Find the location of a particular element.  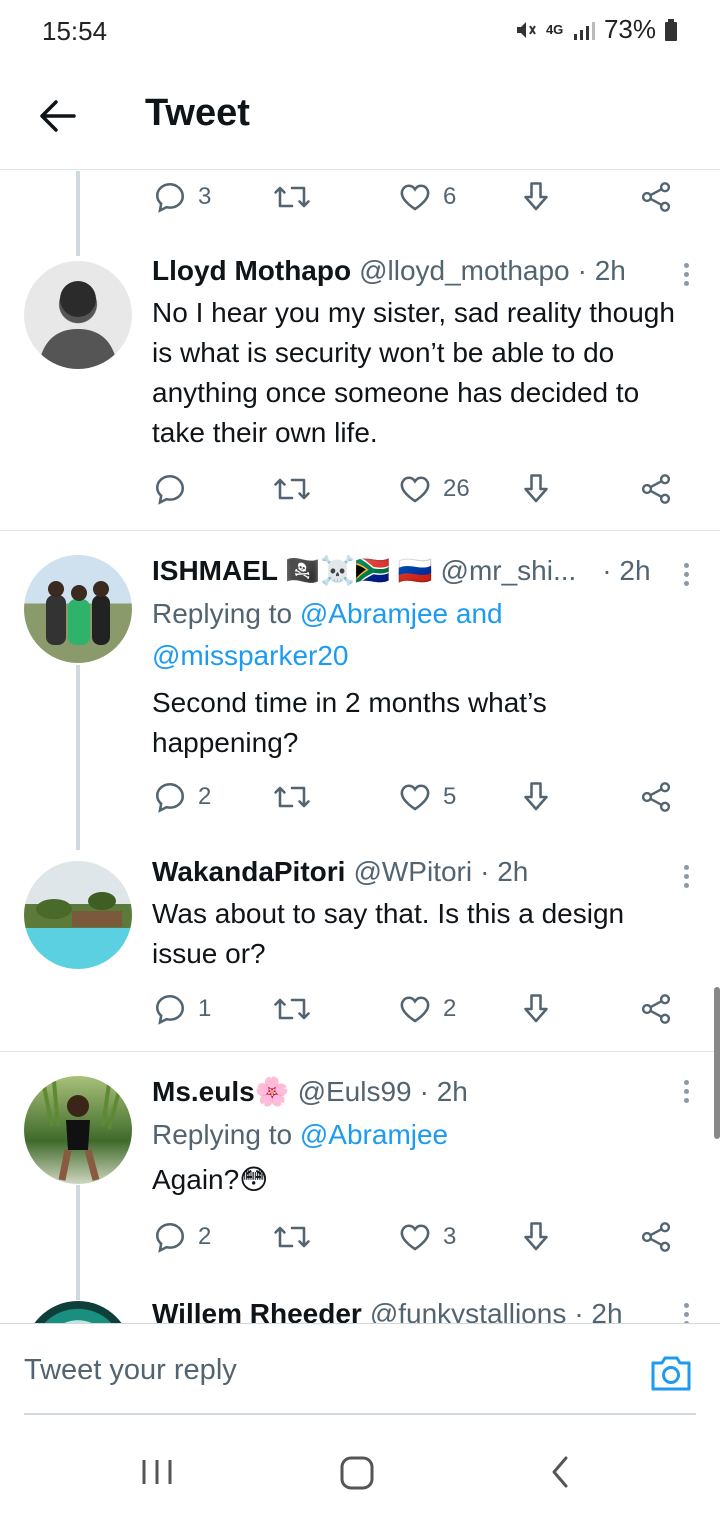

camera-icon is located at coordinates (671, 1373).